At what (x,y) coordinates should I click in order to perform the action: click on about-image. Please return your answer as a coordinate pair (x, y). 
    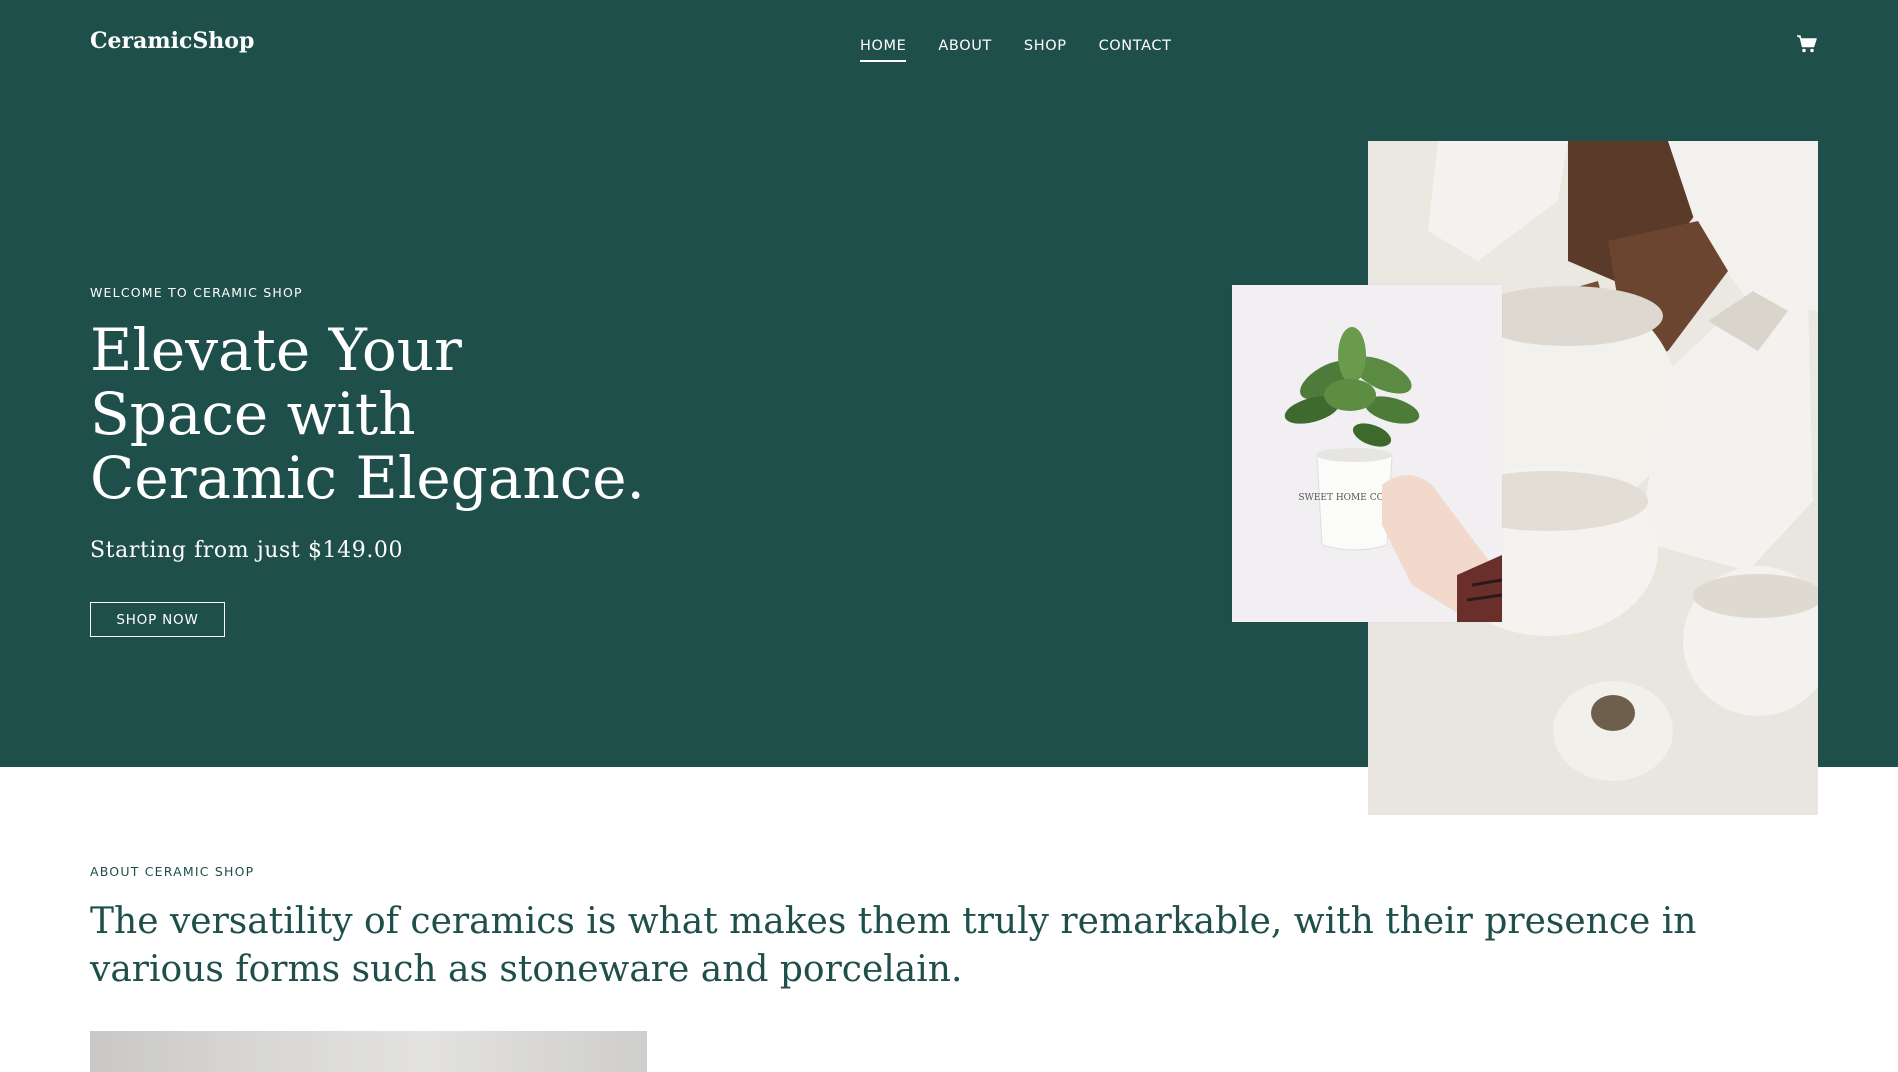
    Looking at the image, I should click on (368, 1051).